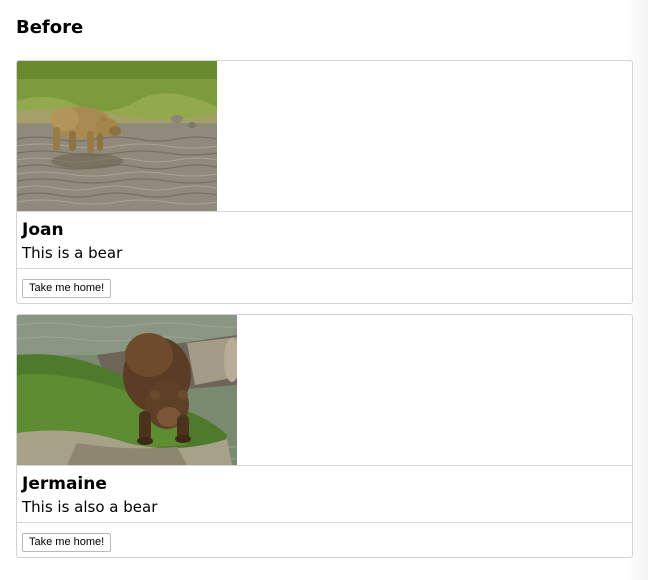 The width and height of the screenshot is (648, 580). What do you see at coordinates (324, 240) in the screenshot?
I see `card-body: Joan This is a bear` at bounding box center [324, 240].